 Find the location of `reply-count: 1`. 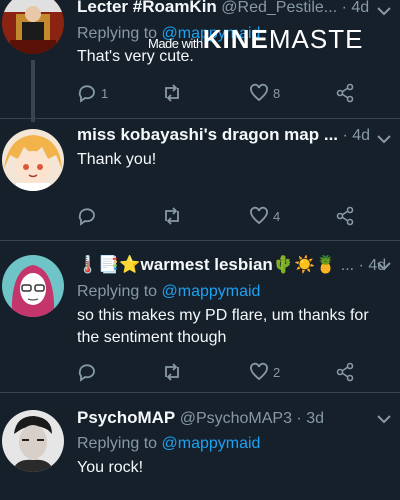

reply-count: 1 is located at coordinates (105, 93).